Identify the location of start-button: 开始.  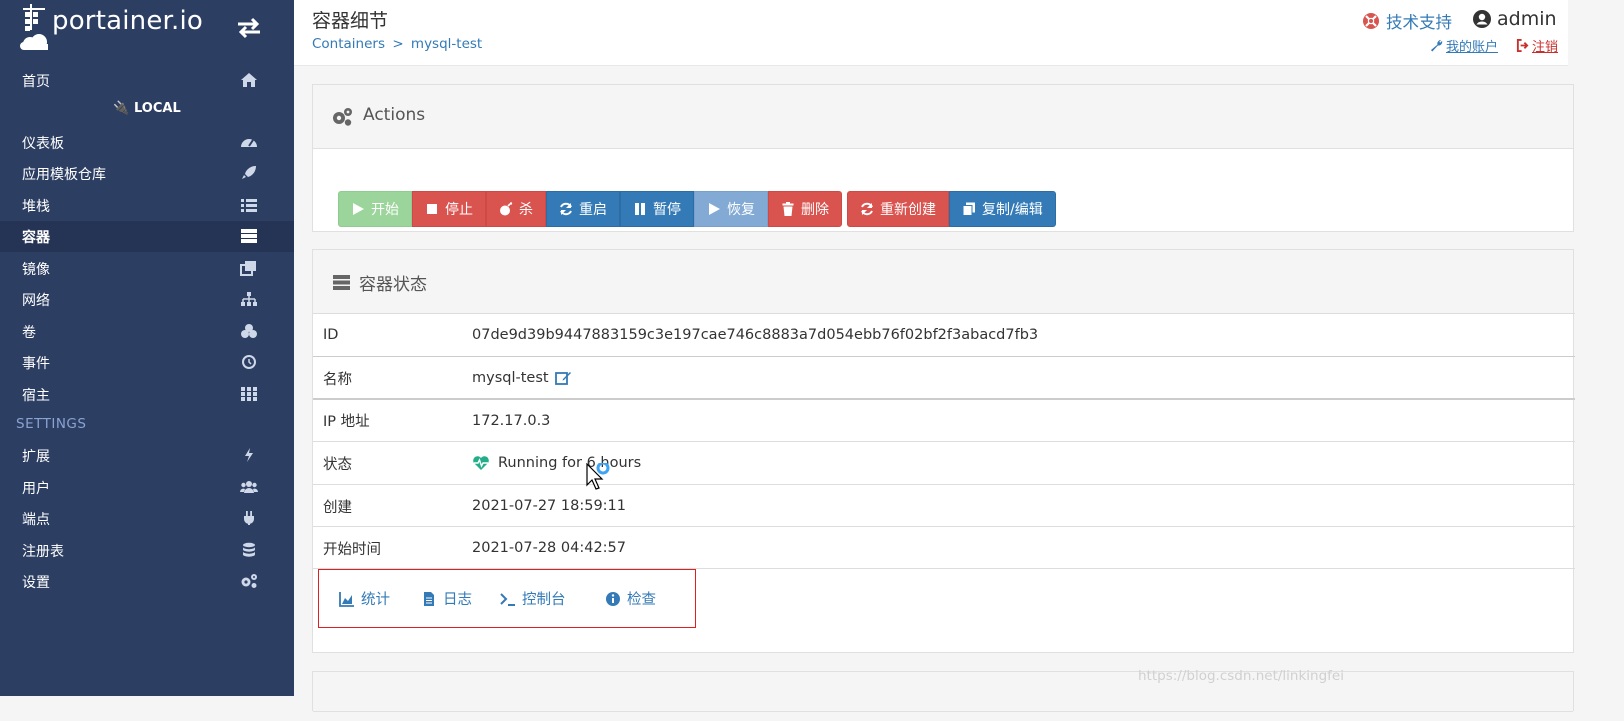
(375, 209).